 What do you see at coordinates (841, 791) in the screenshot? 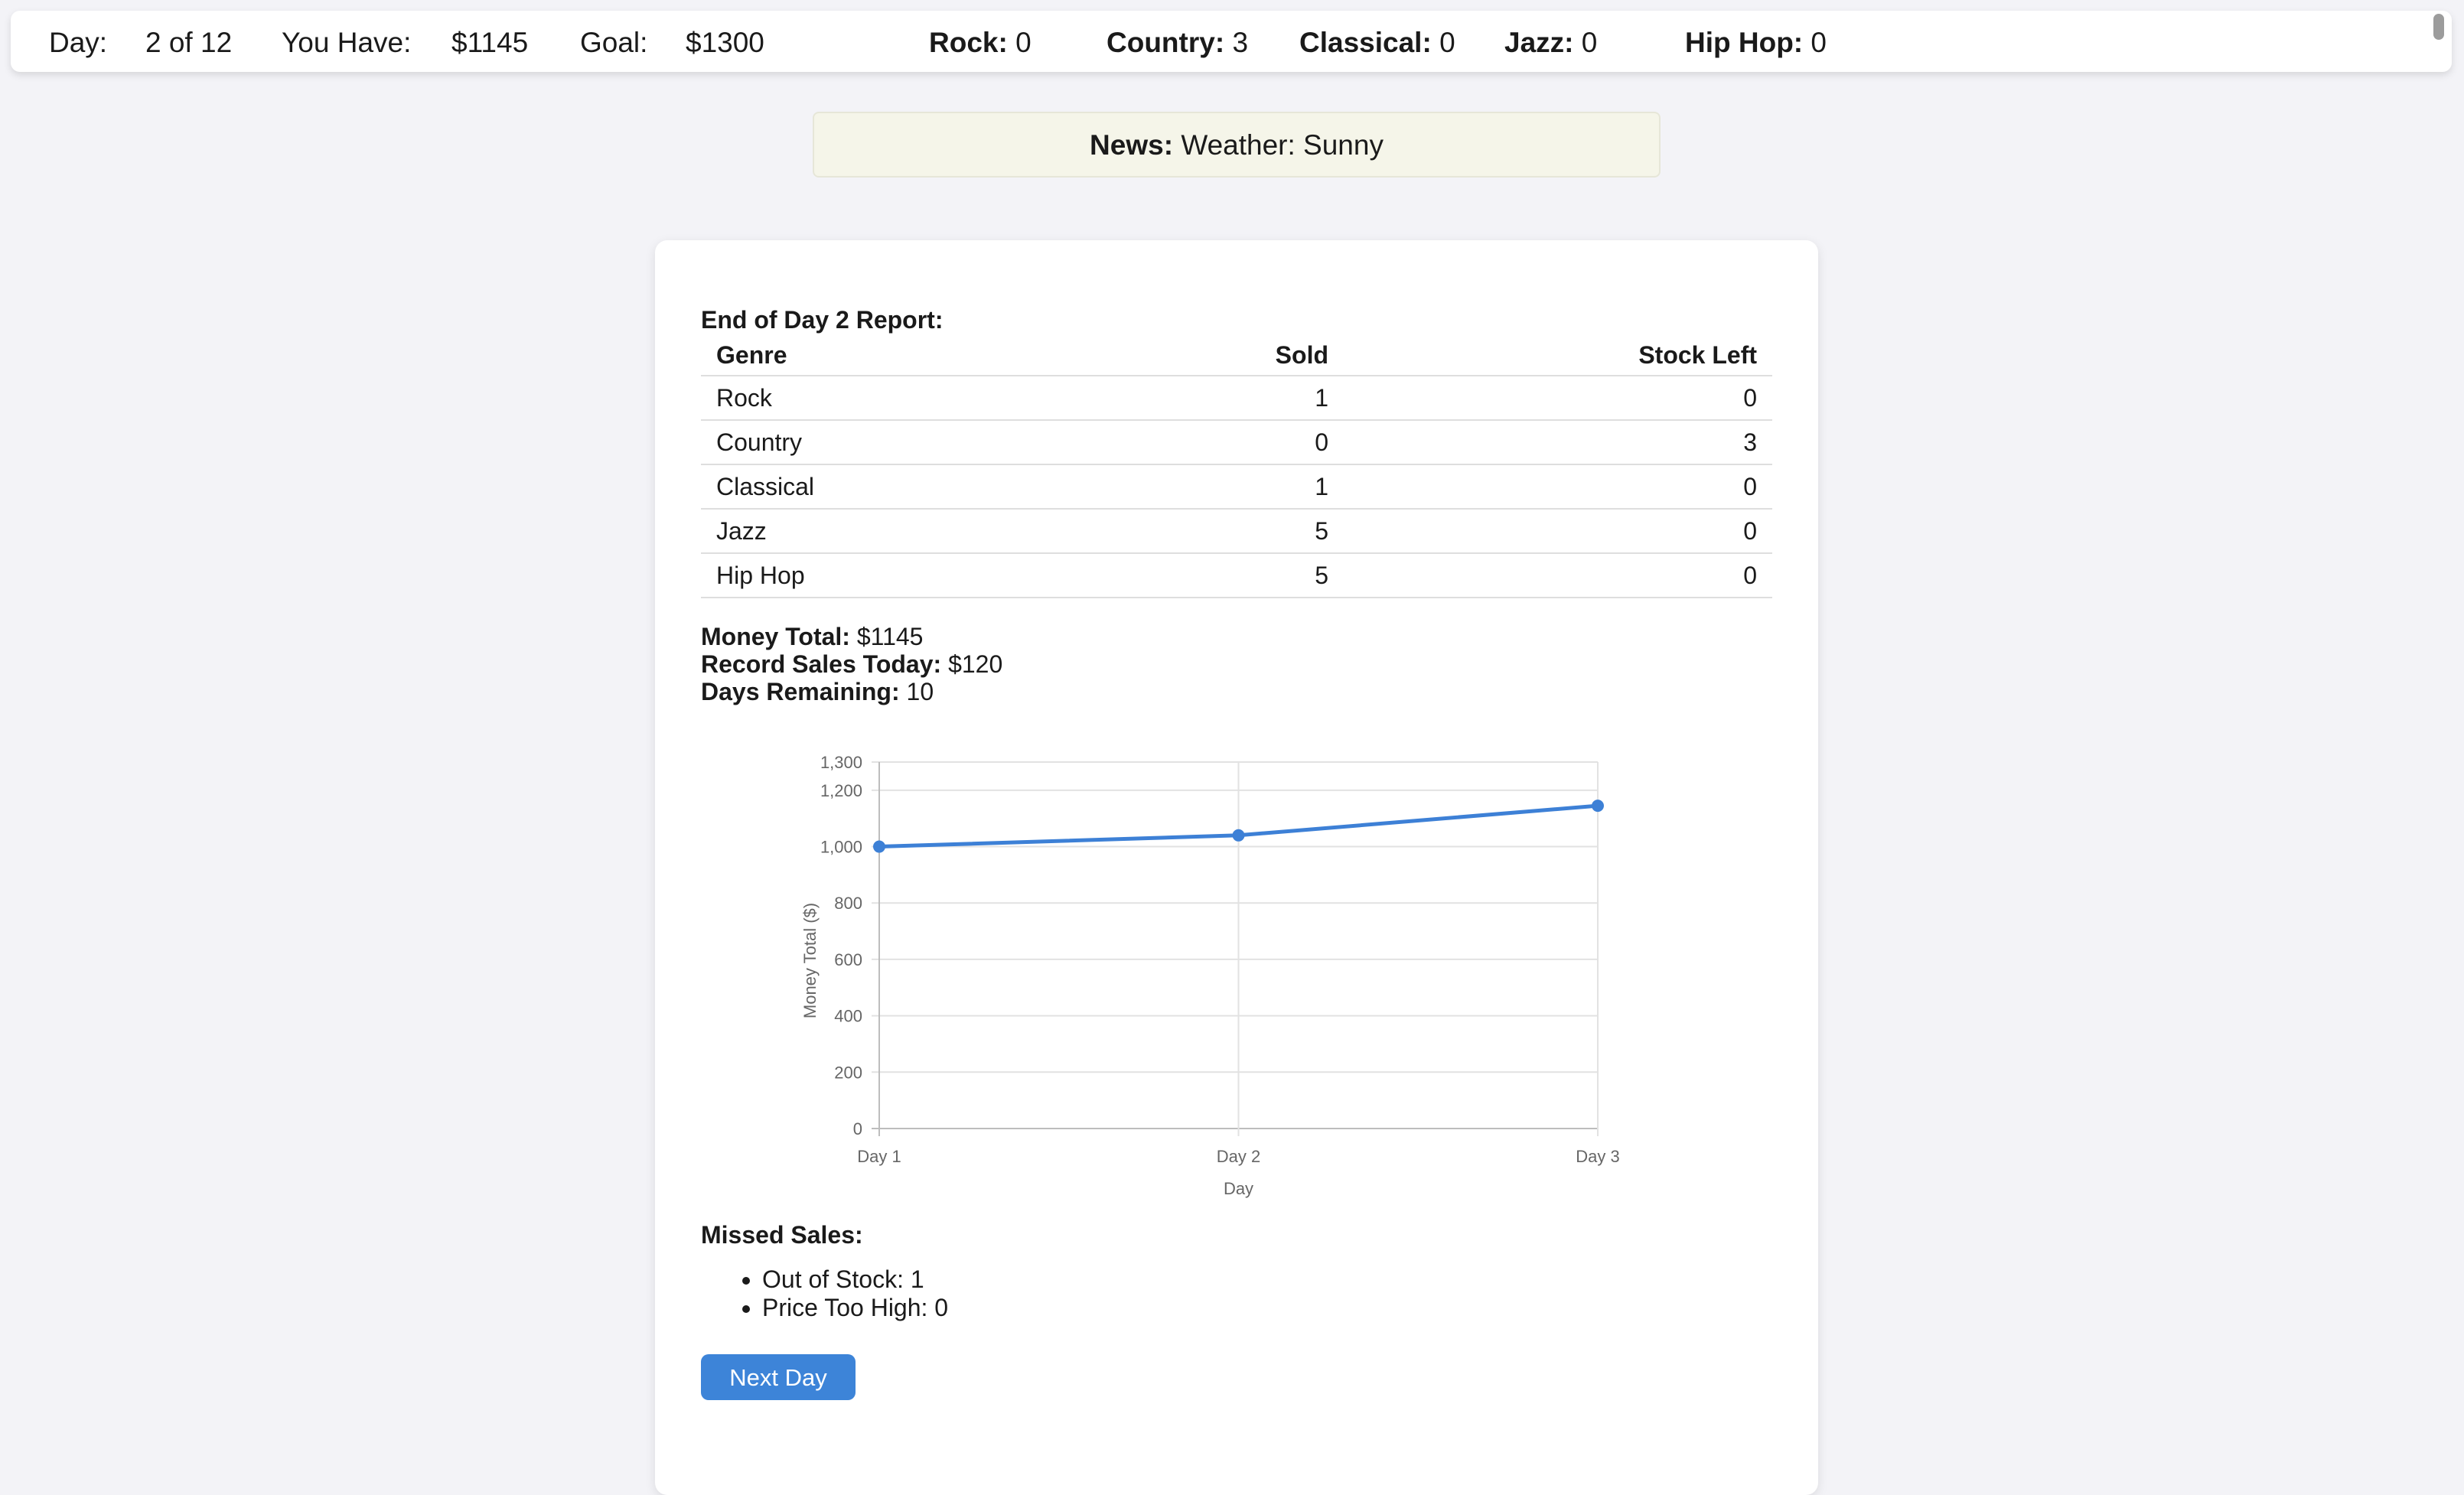
I see `y-tick-label: 1,200` at bounding box center [841, 791].